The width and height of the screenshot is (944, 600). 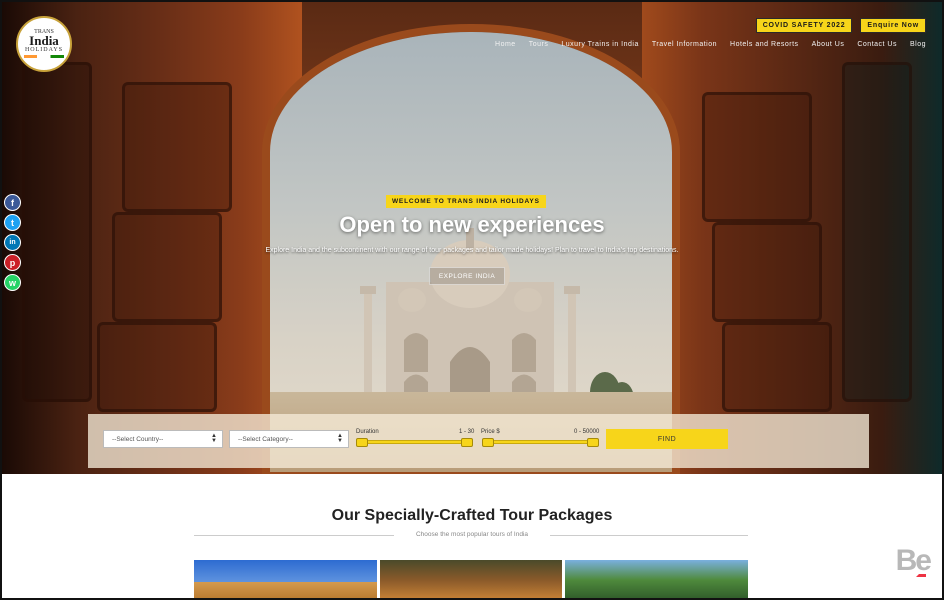 What do you see at coordinates (921, 574) in the screenshot?
I see `behance-watermark-accent` at bounding box center [921, 574].